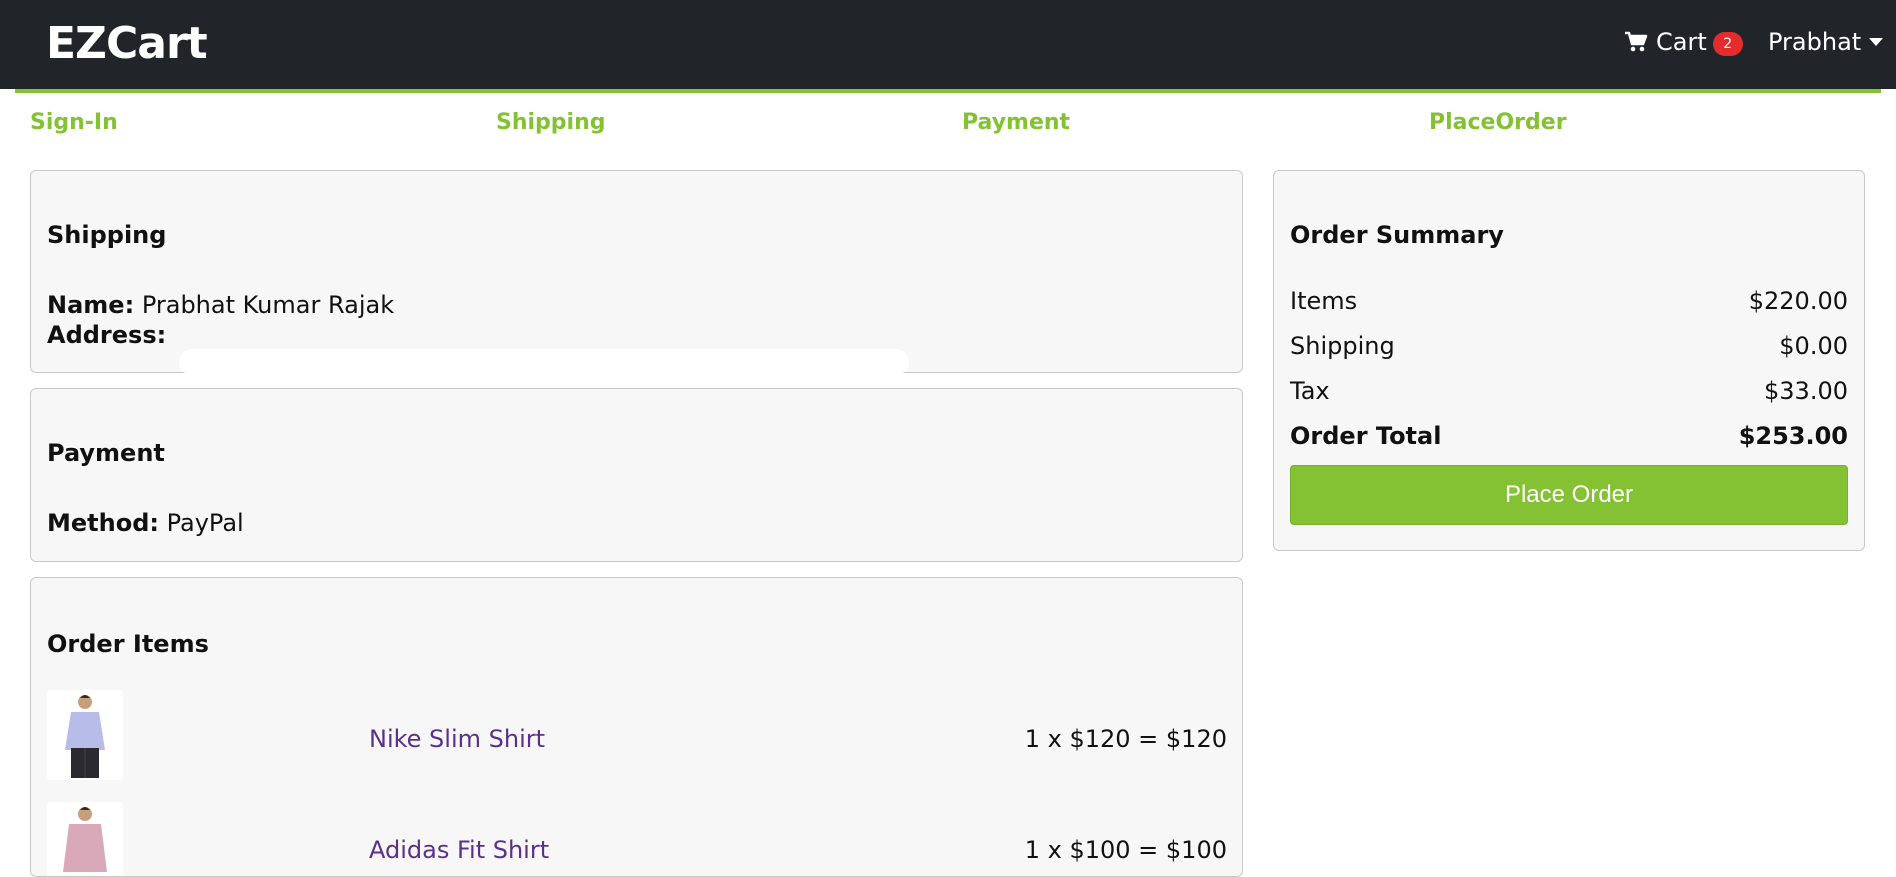 The height and width of the screenshot is (877, 1896). I want to click on order-item-price: 1 x $120 = $120, so click(1125, 739).